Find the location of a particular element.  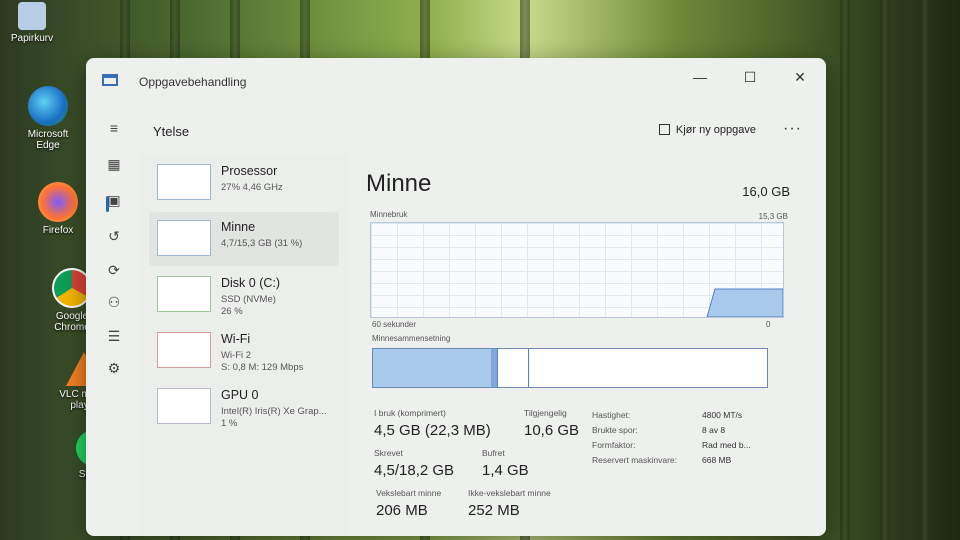

maximize-button: ☐ is located at coordinates (750, 77).